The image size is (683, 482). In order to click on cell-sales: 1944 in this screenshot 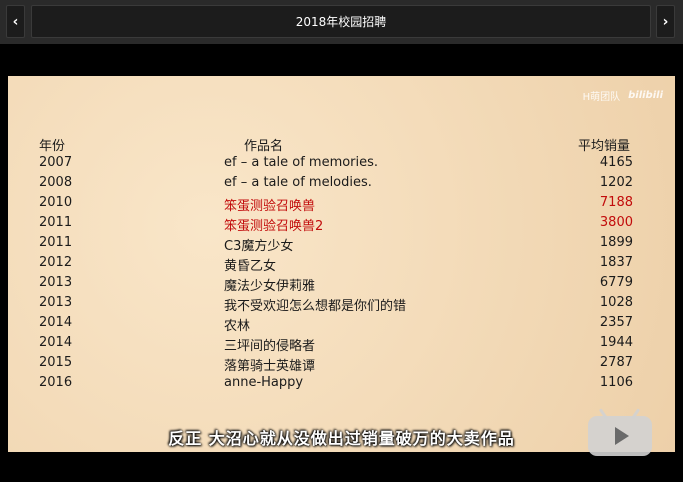, I will do `click(616, 342)`.